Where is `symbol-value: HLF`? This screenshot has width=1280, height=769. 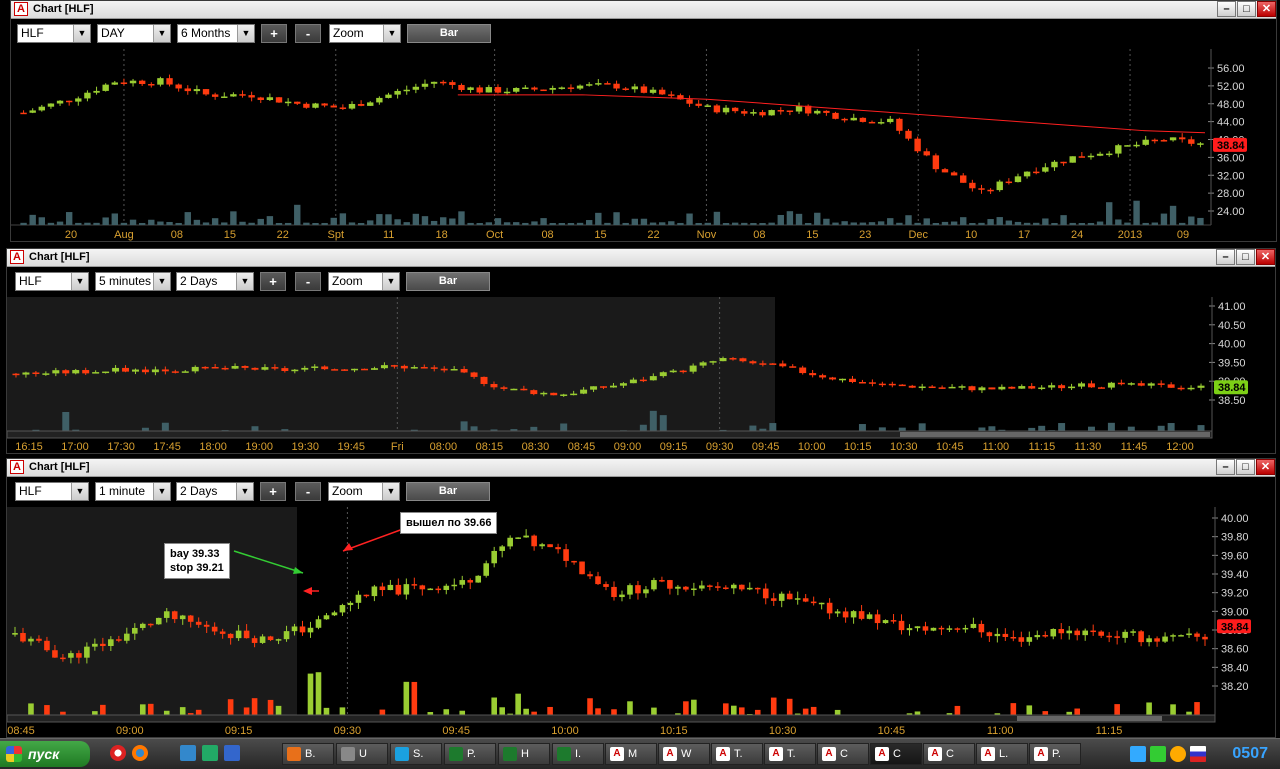 symbol-value: HLF is located at coordinates (30, 281).